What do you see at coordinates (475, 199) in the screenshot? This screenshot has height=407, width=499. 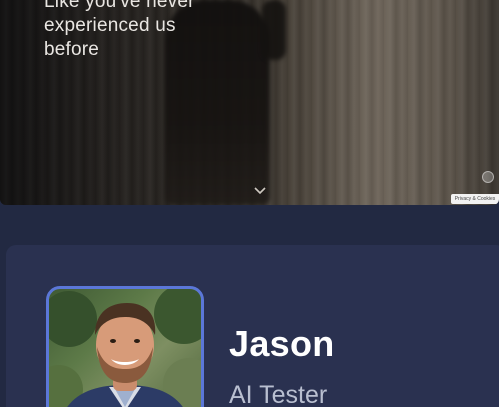 I see `privacy-chip: Privacy & Cookies` at bounding box center [475, 199].